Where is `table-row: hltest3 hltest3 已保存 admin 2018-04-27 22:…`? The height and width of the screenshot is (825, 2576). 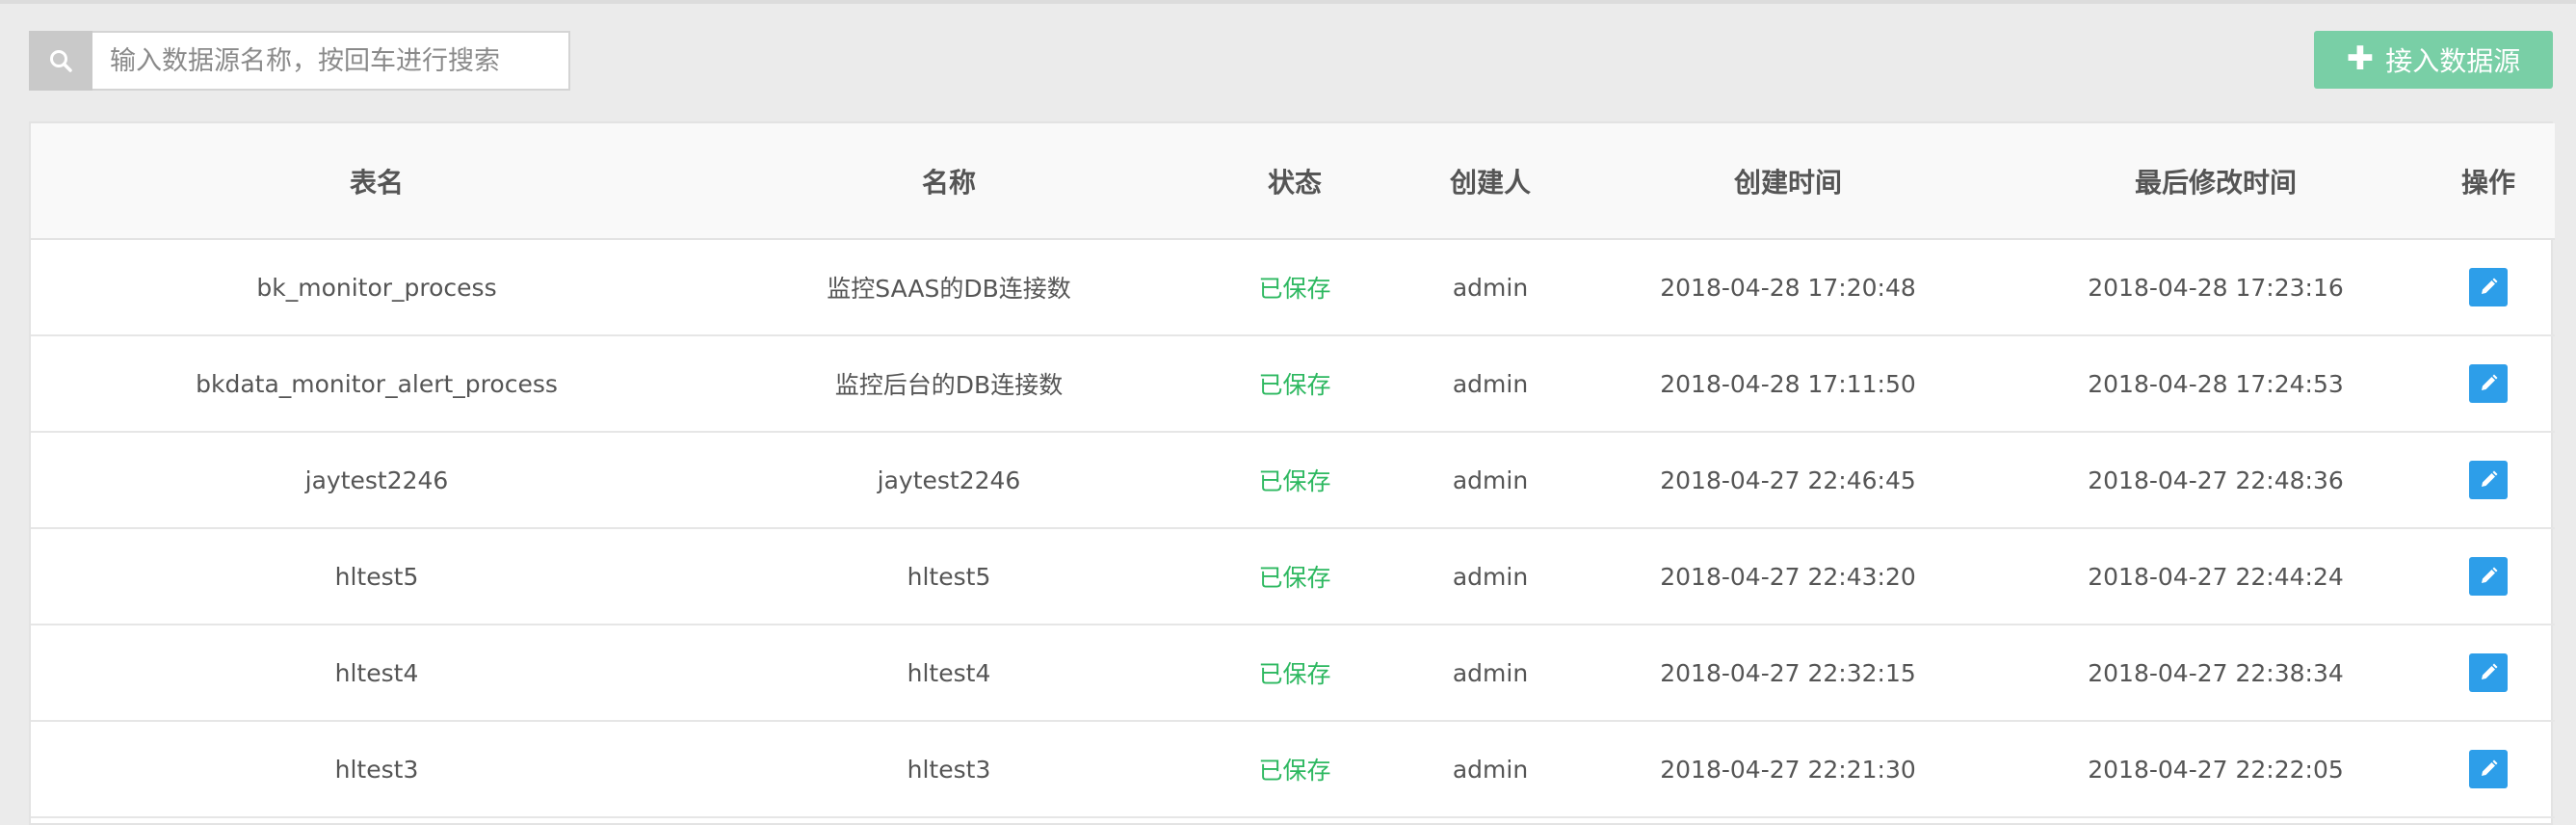 table-row: hltest3 hltest3 已保存 admin 2018-04-27 22:… is located at coordinates (1293, 769).